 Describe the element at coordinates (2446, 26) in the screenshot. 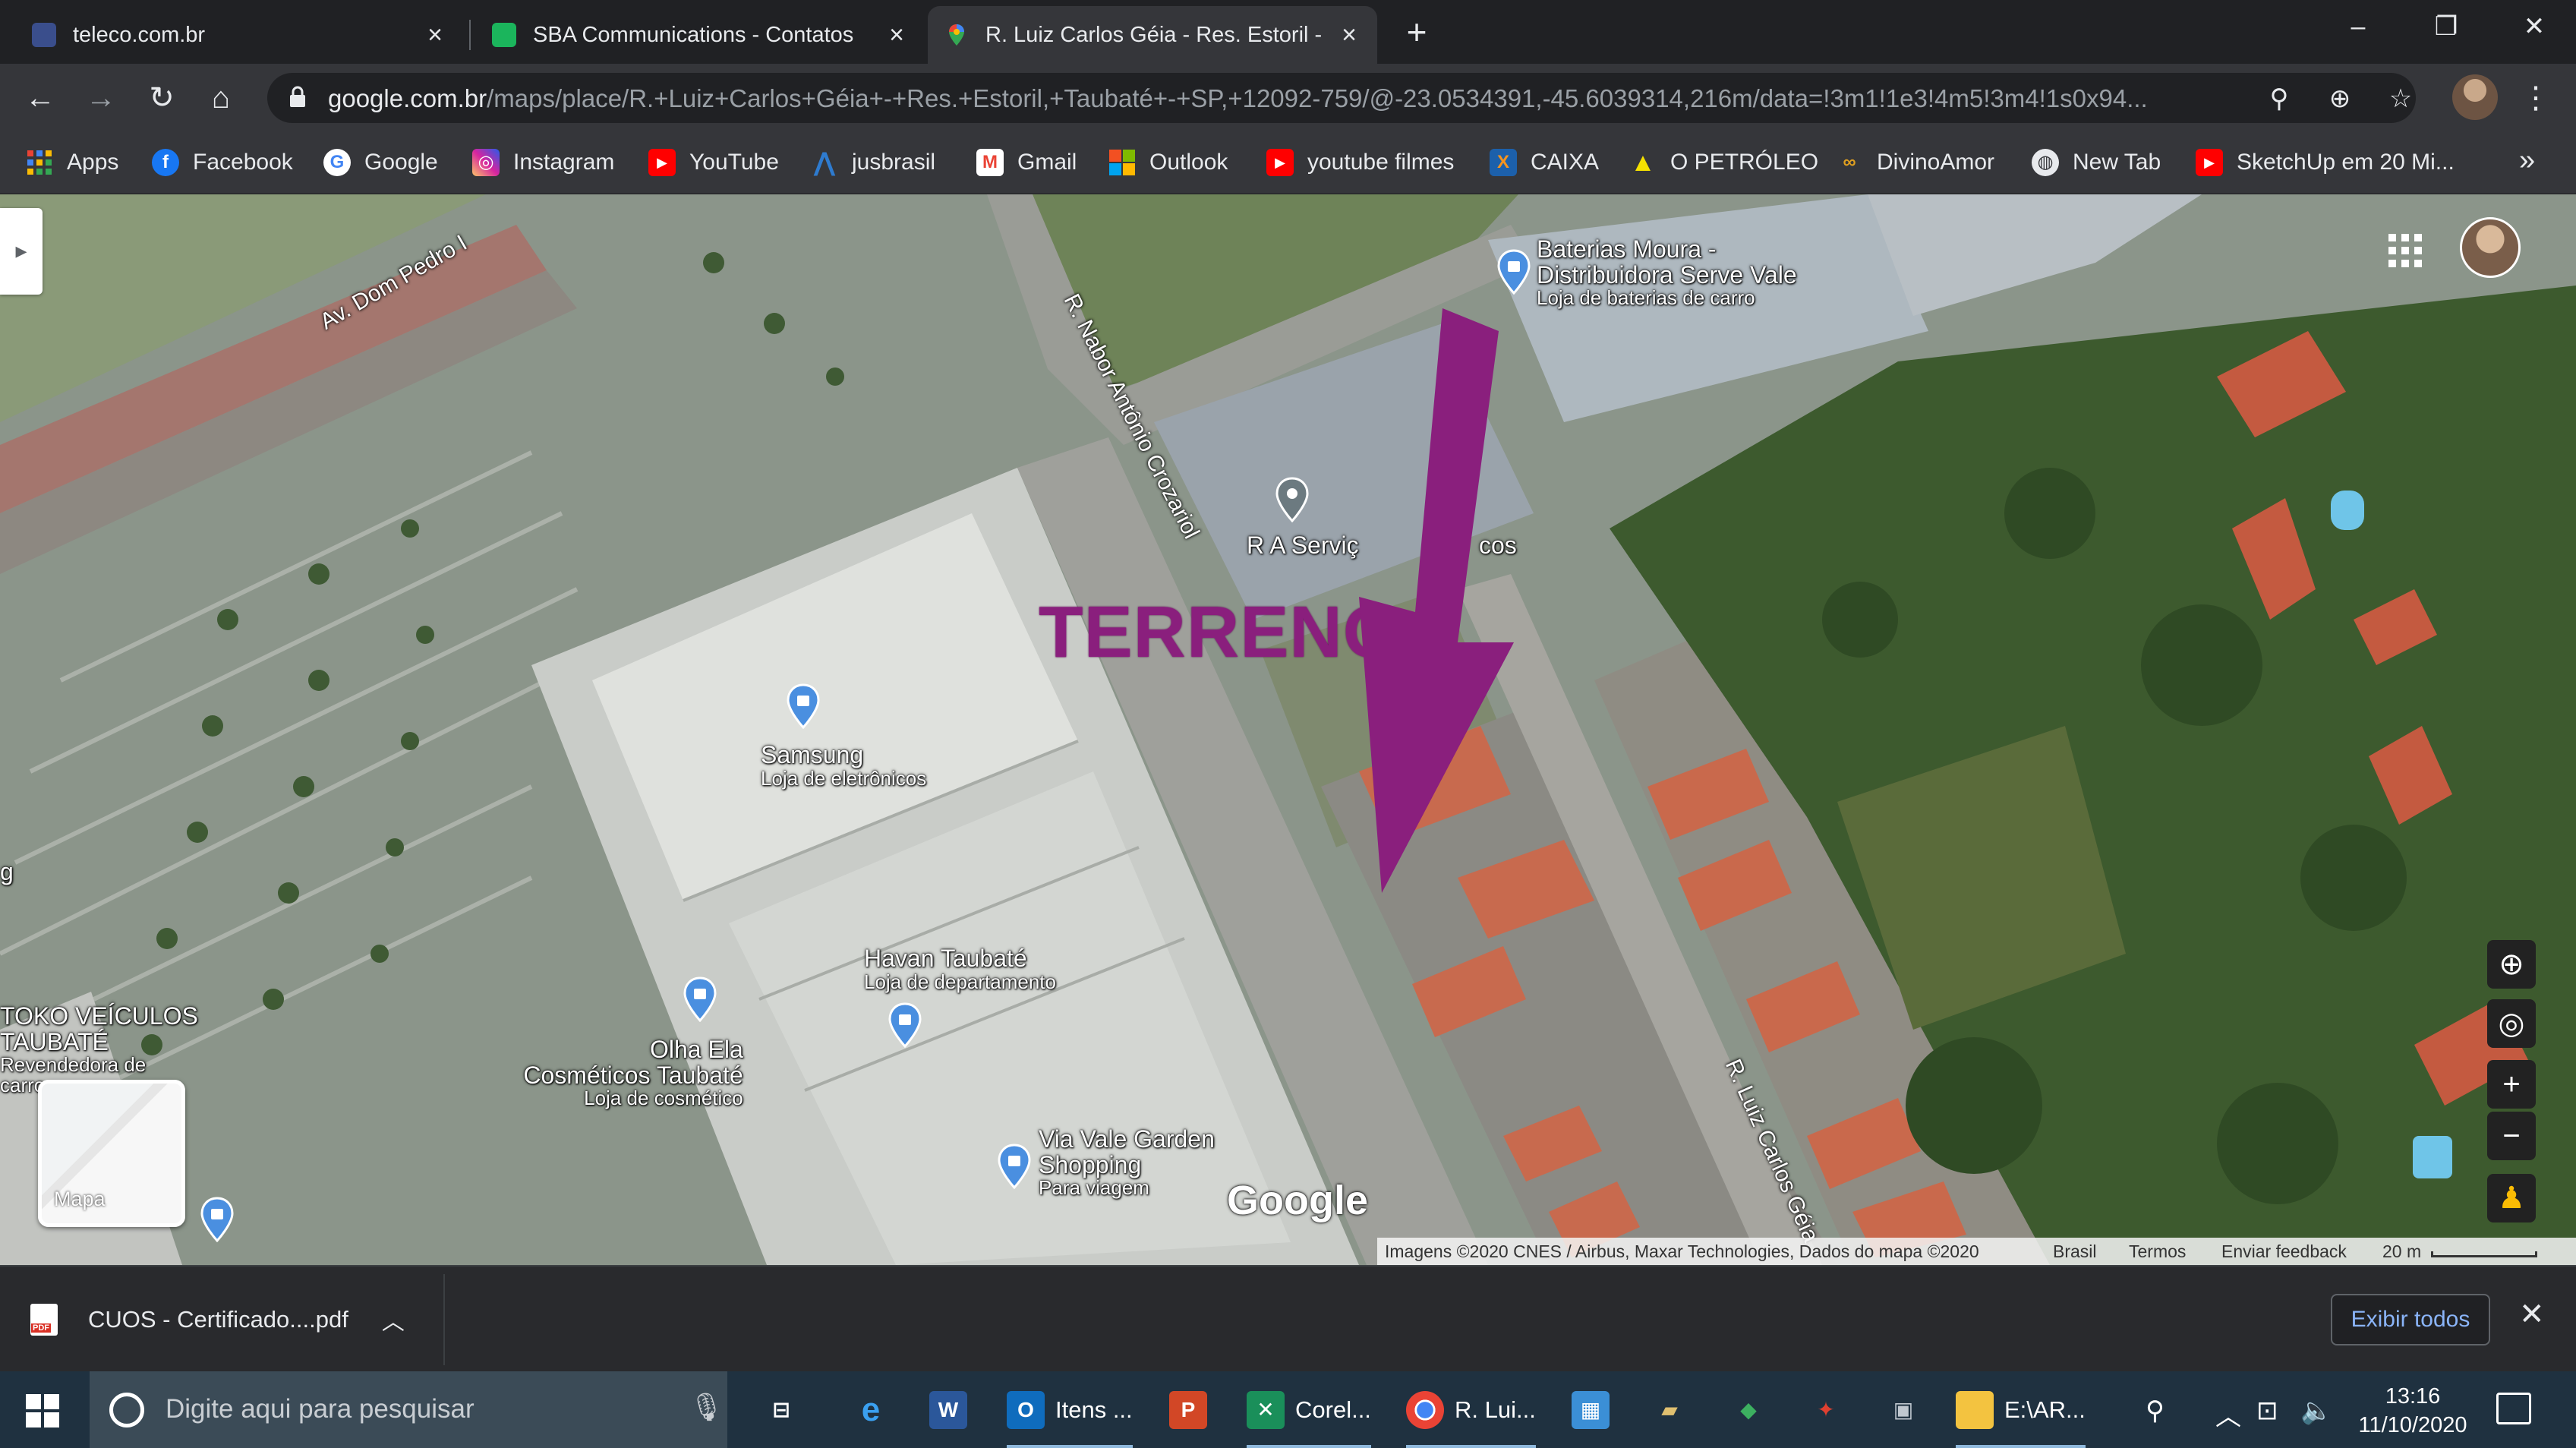

I see `restore-button: ❐` at that location.